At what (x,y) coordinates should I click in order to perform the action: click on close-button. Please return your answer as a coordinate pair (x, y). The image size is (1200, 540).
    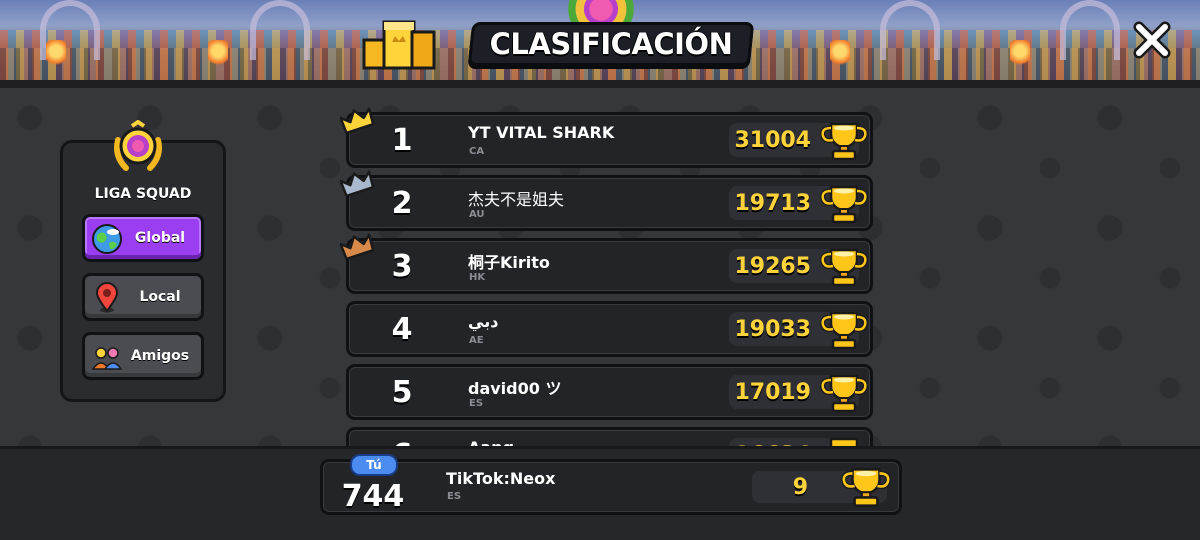
    Looking at the image, I should click on (1152, 40).